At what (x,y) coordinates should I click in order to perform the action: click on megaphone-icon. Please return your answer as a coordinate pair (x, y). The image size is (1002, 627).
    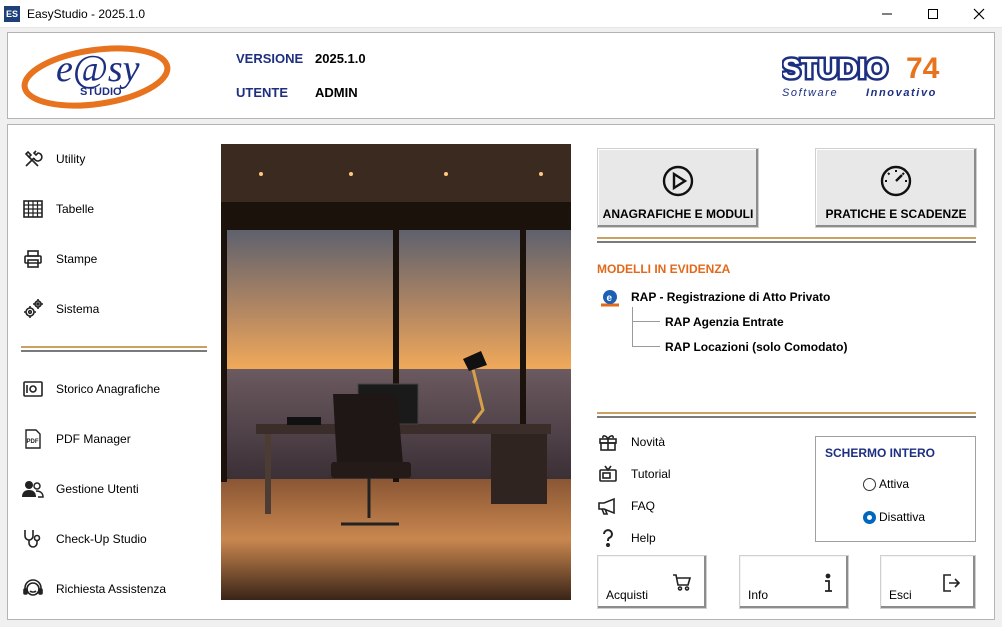
    Looking at the image, I should click on (608, 506).